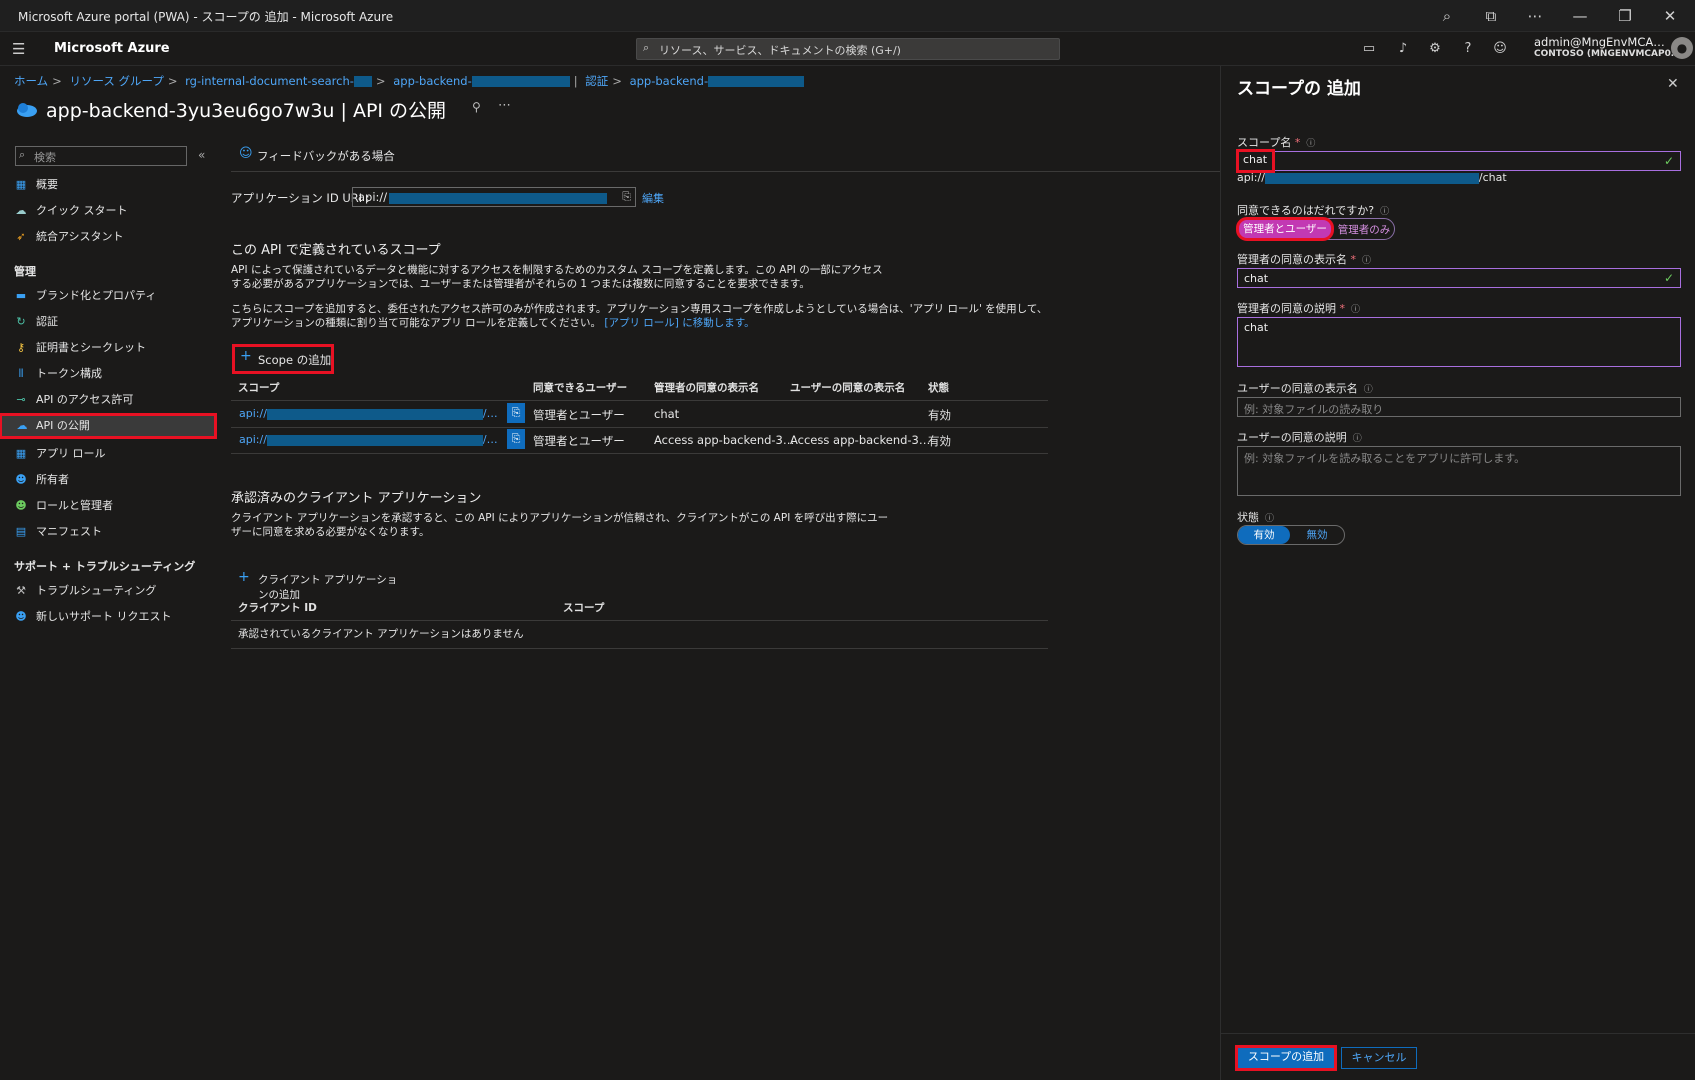 The image size is (1695, 1080). Describe the element at coordinates (114, 591) in the screenshot. I see `sidebar-item-troubleshooting: ⚒ トラブルシューティング` at that location.